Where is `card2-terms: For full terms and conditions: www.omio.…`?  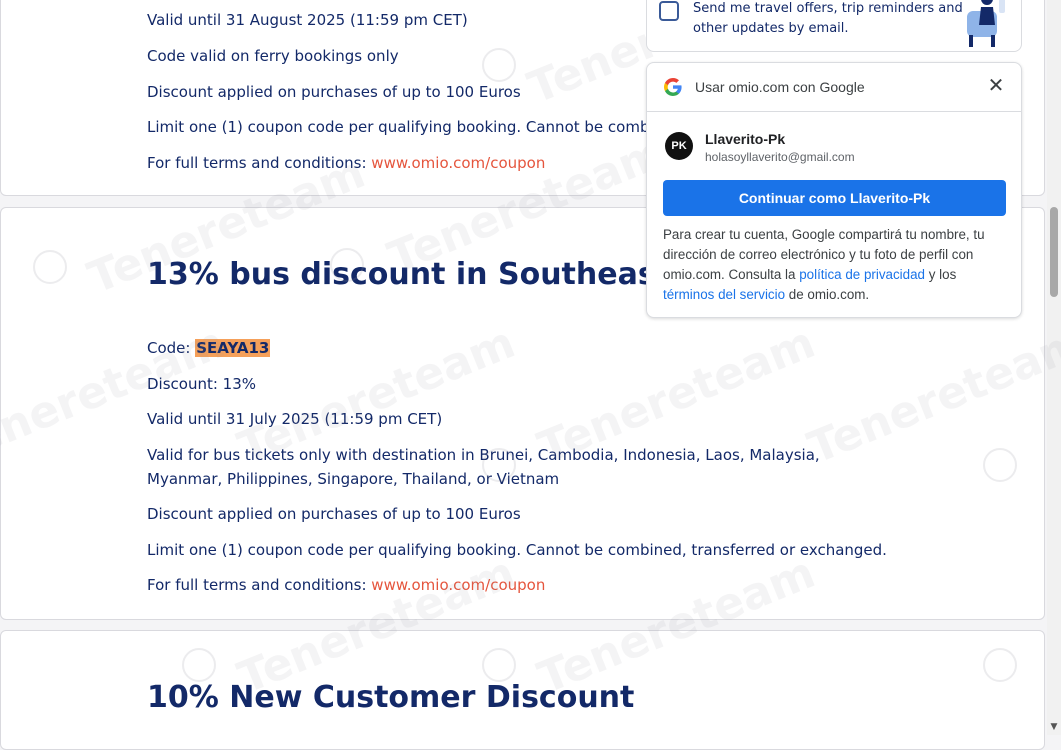 card2-terms: For full terms and conditions: www.omio.… is located at coordinates (346, 585).